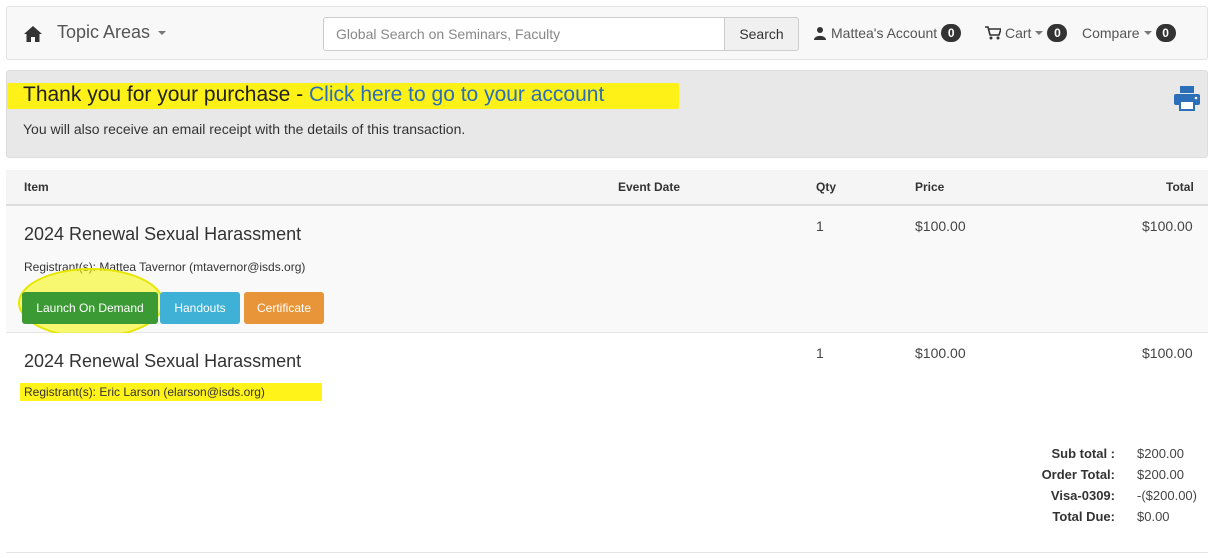 The image size is (1213, 558). What do you see at coordinates (1018, 33) in the screenshot?
I see `cart-label: Cart` at bounding box center [1018, 33].